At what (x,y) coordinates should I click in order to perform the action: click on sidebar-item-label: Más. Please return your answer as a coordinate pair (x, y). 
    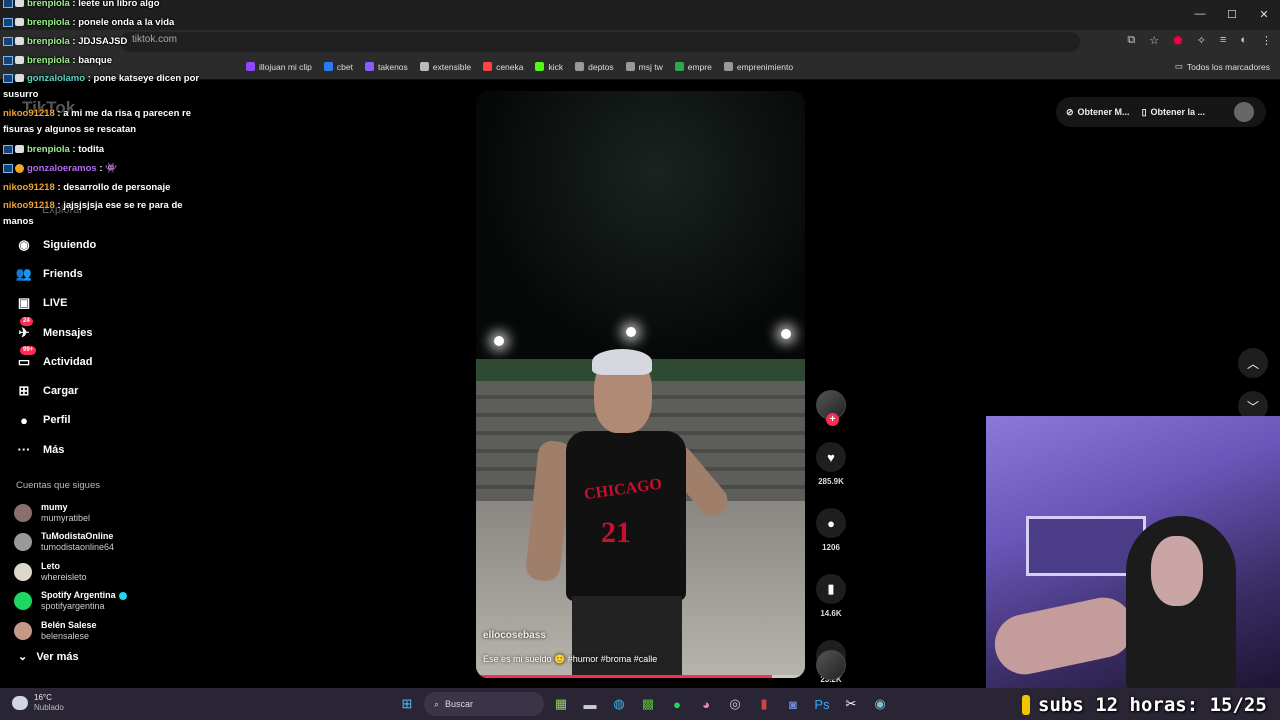
    Looking at the image, I should click on (54, 449).